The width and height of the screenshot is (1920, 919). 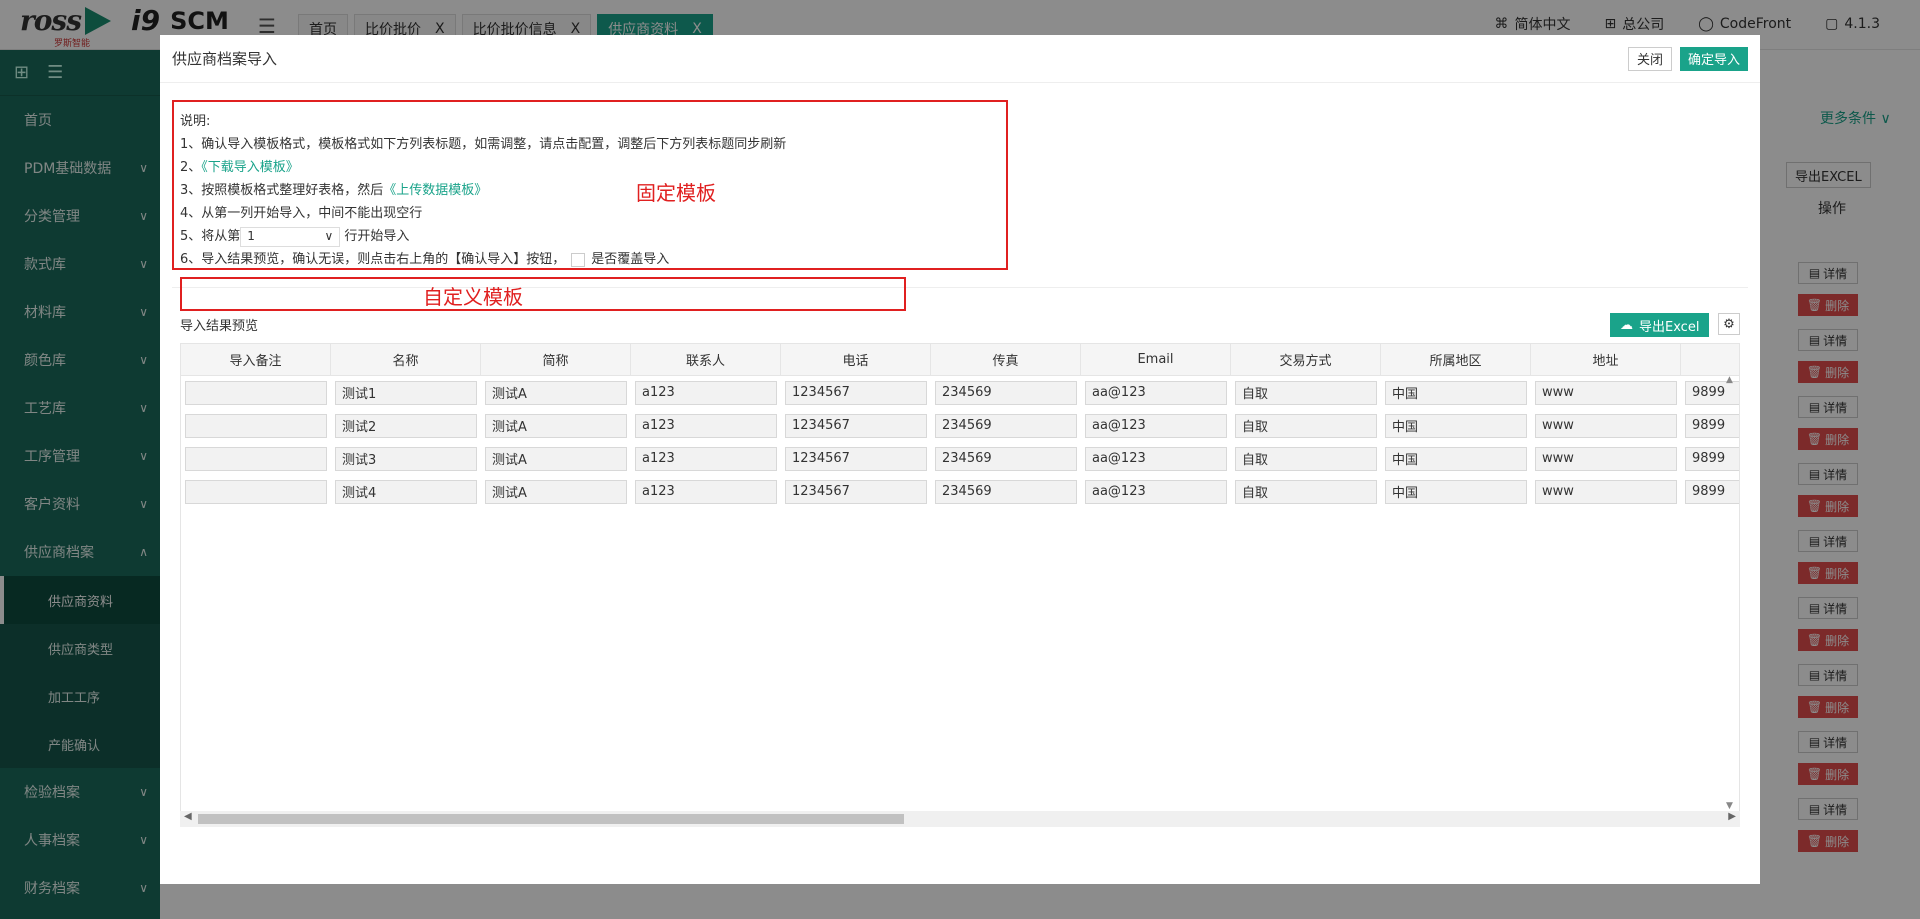 What do you see at coordinates (590, 236) in the screenshot?
I see `instruction-5: 5、将从第 1 ∨ 行开始导入` at bounding box center [590, 236].